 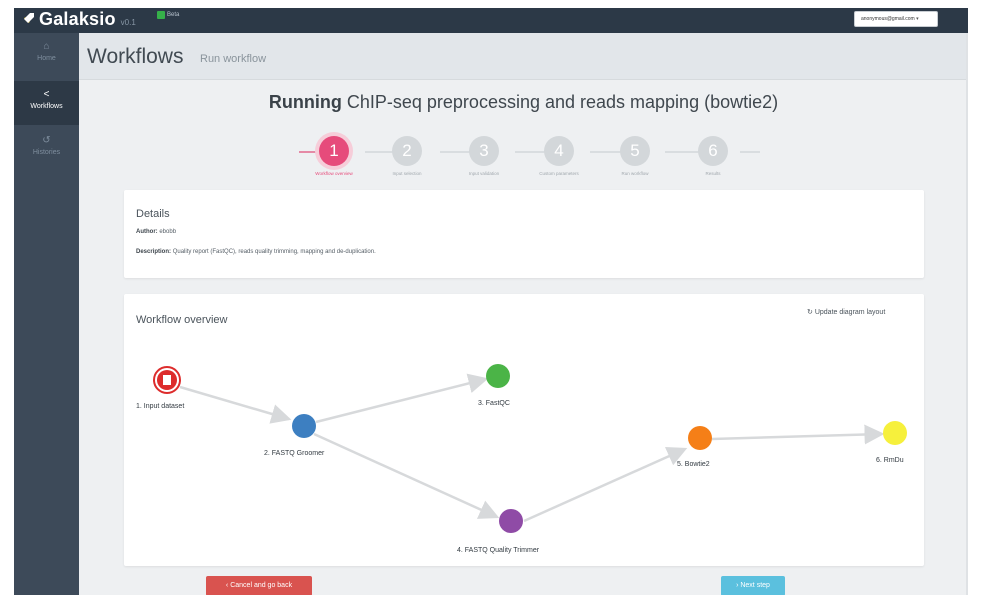 I want to click on app-name: Galaksio, so click(x=77, y=19).